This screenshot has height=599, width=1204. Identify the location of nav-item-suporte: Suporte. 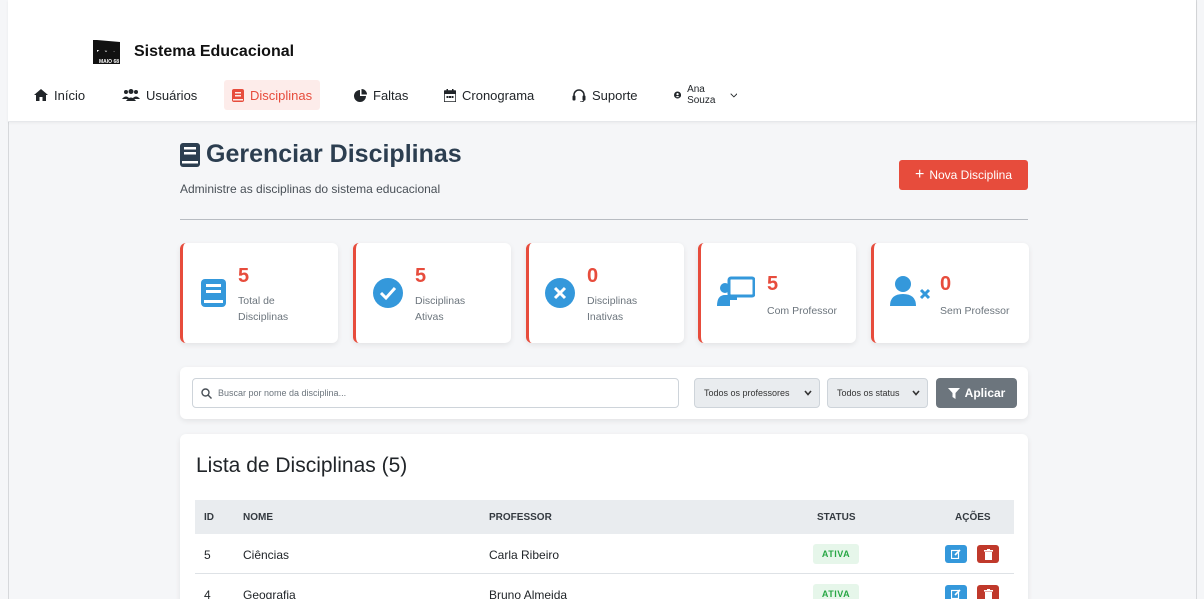
(605, 95).